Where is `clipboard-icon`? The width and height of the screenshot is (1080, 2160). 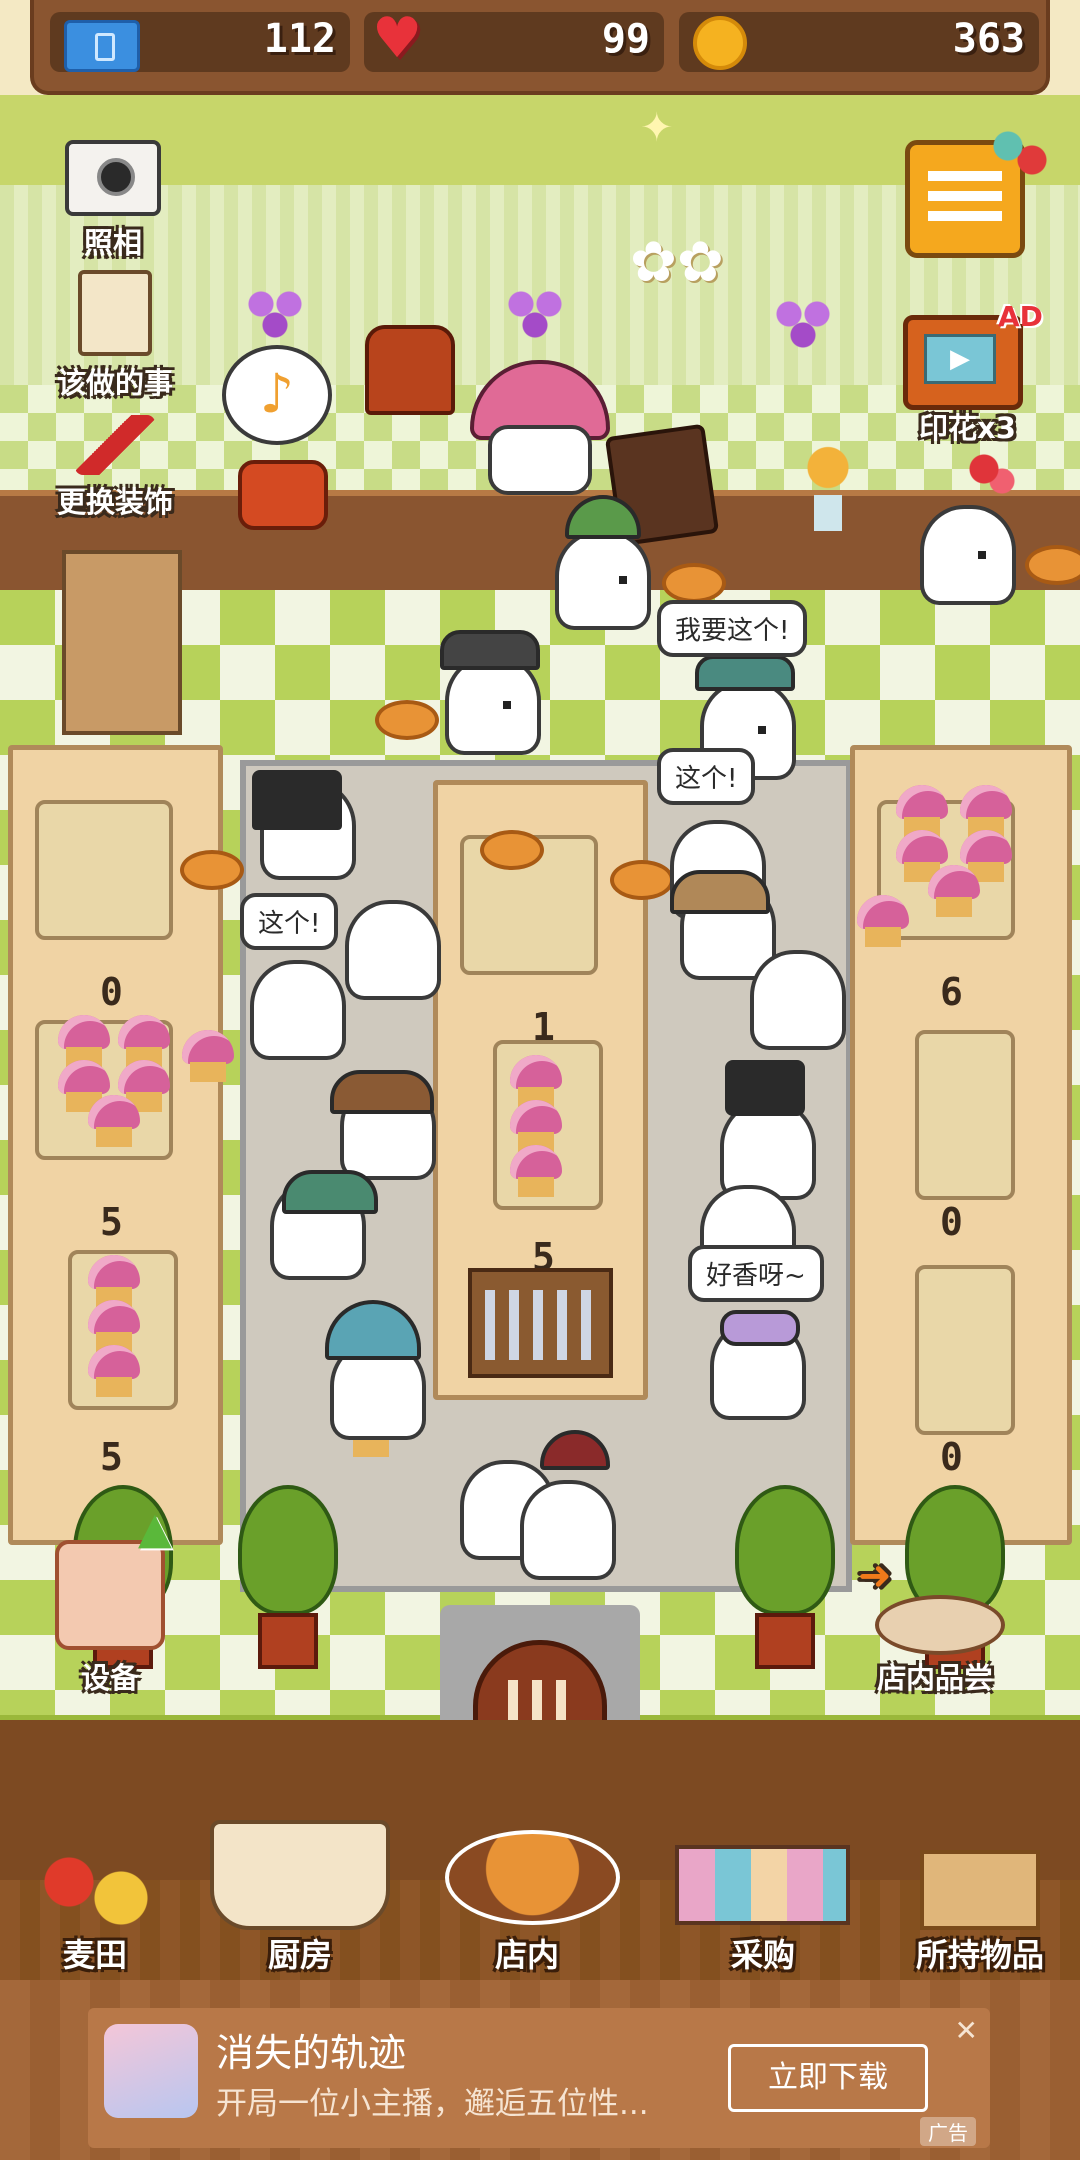 clipboard-icon is located at coordinates (115, 313).